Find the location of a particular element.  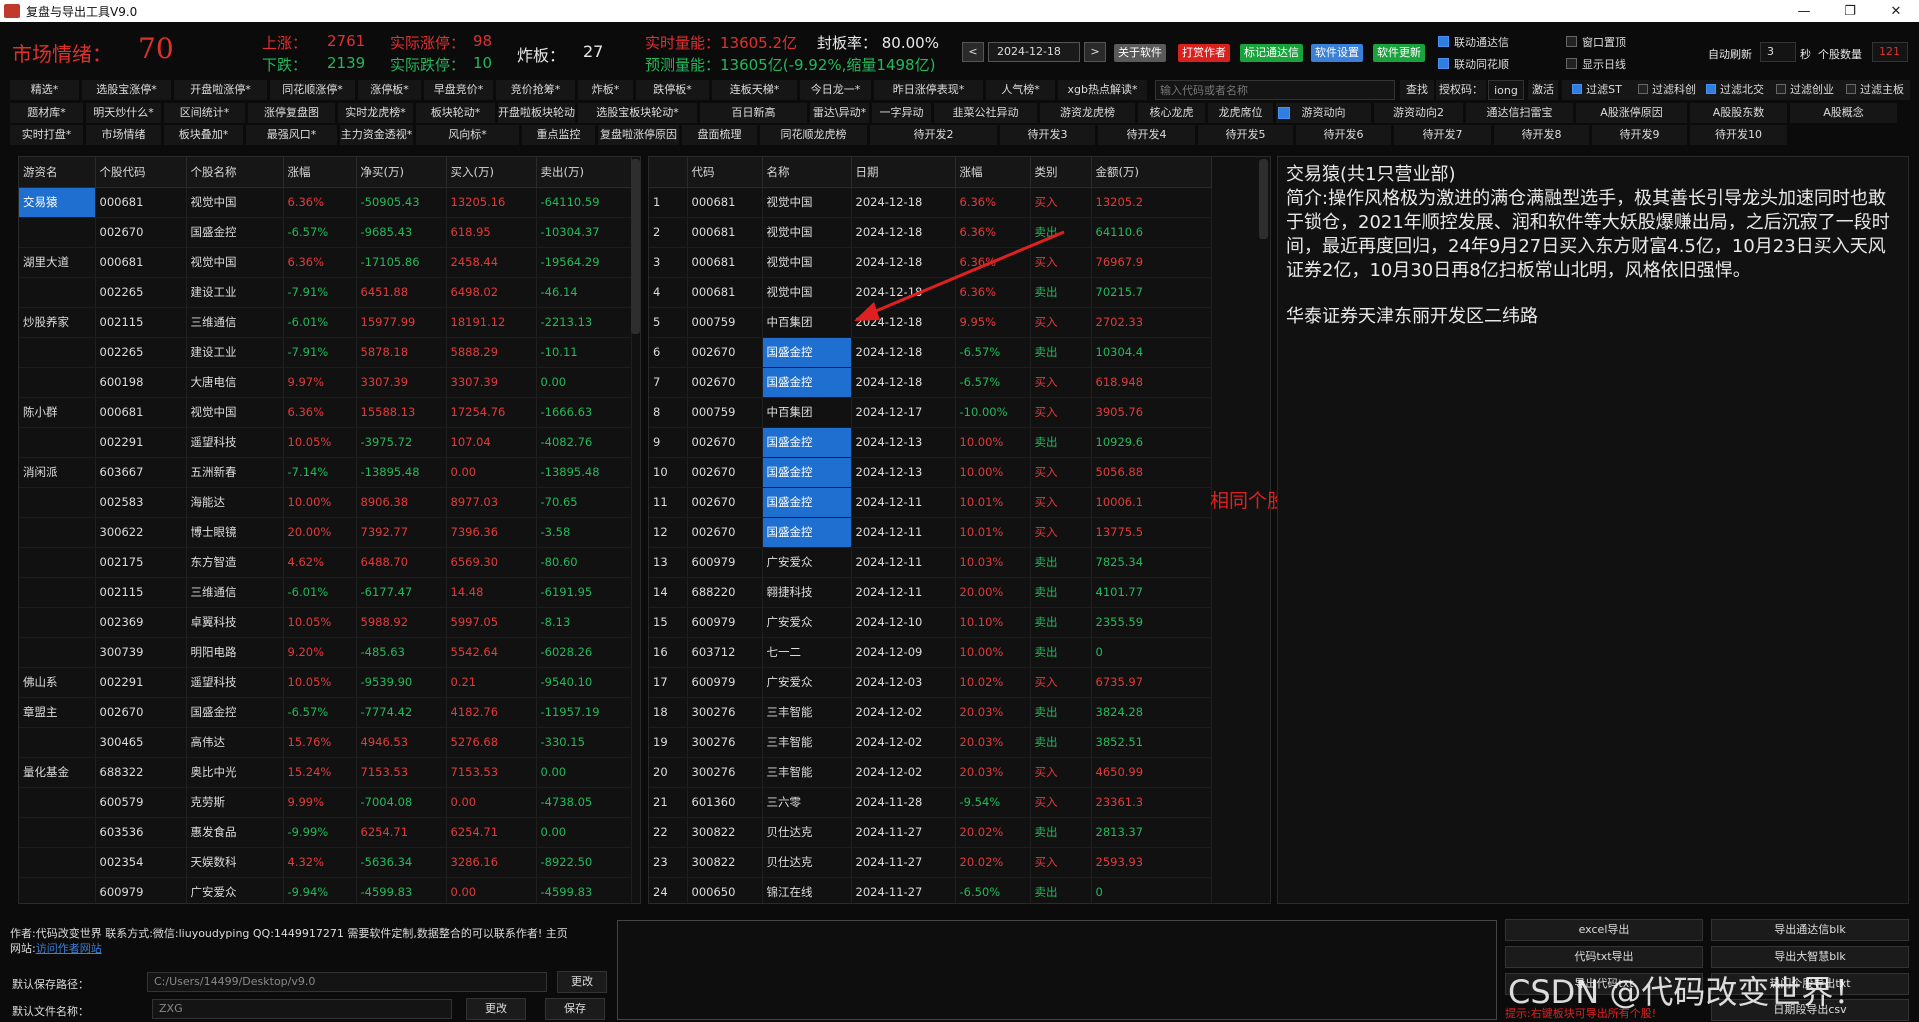

table-row: 12 002670 国盛金控 2024-12-11 10.01% 买入 13775.5 is located at coordinates (930, 532).